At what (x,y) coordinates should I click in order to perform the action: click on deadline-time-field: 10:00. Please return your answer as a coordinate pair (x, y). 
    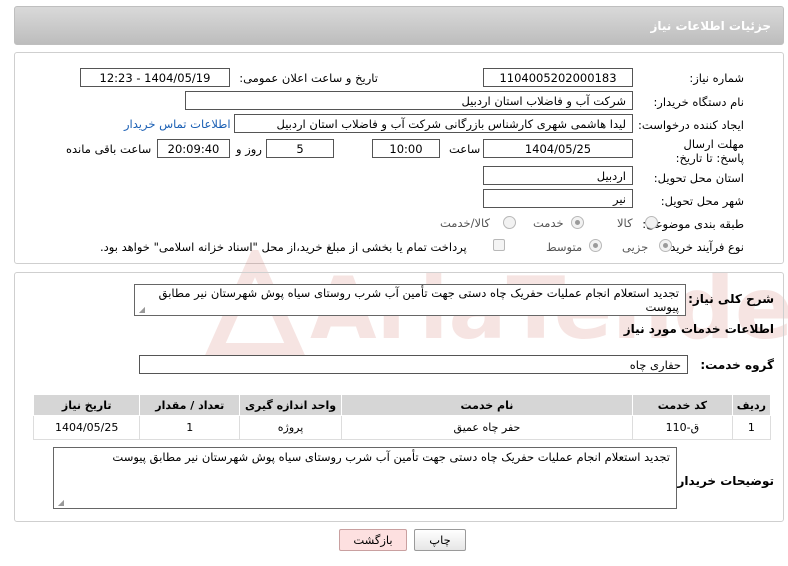
    Looking at the image, I should click on (406, 148).